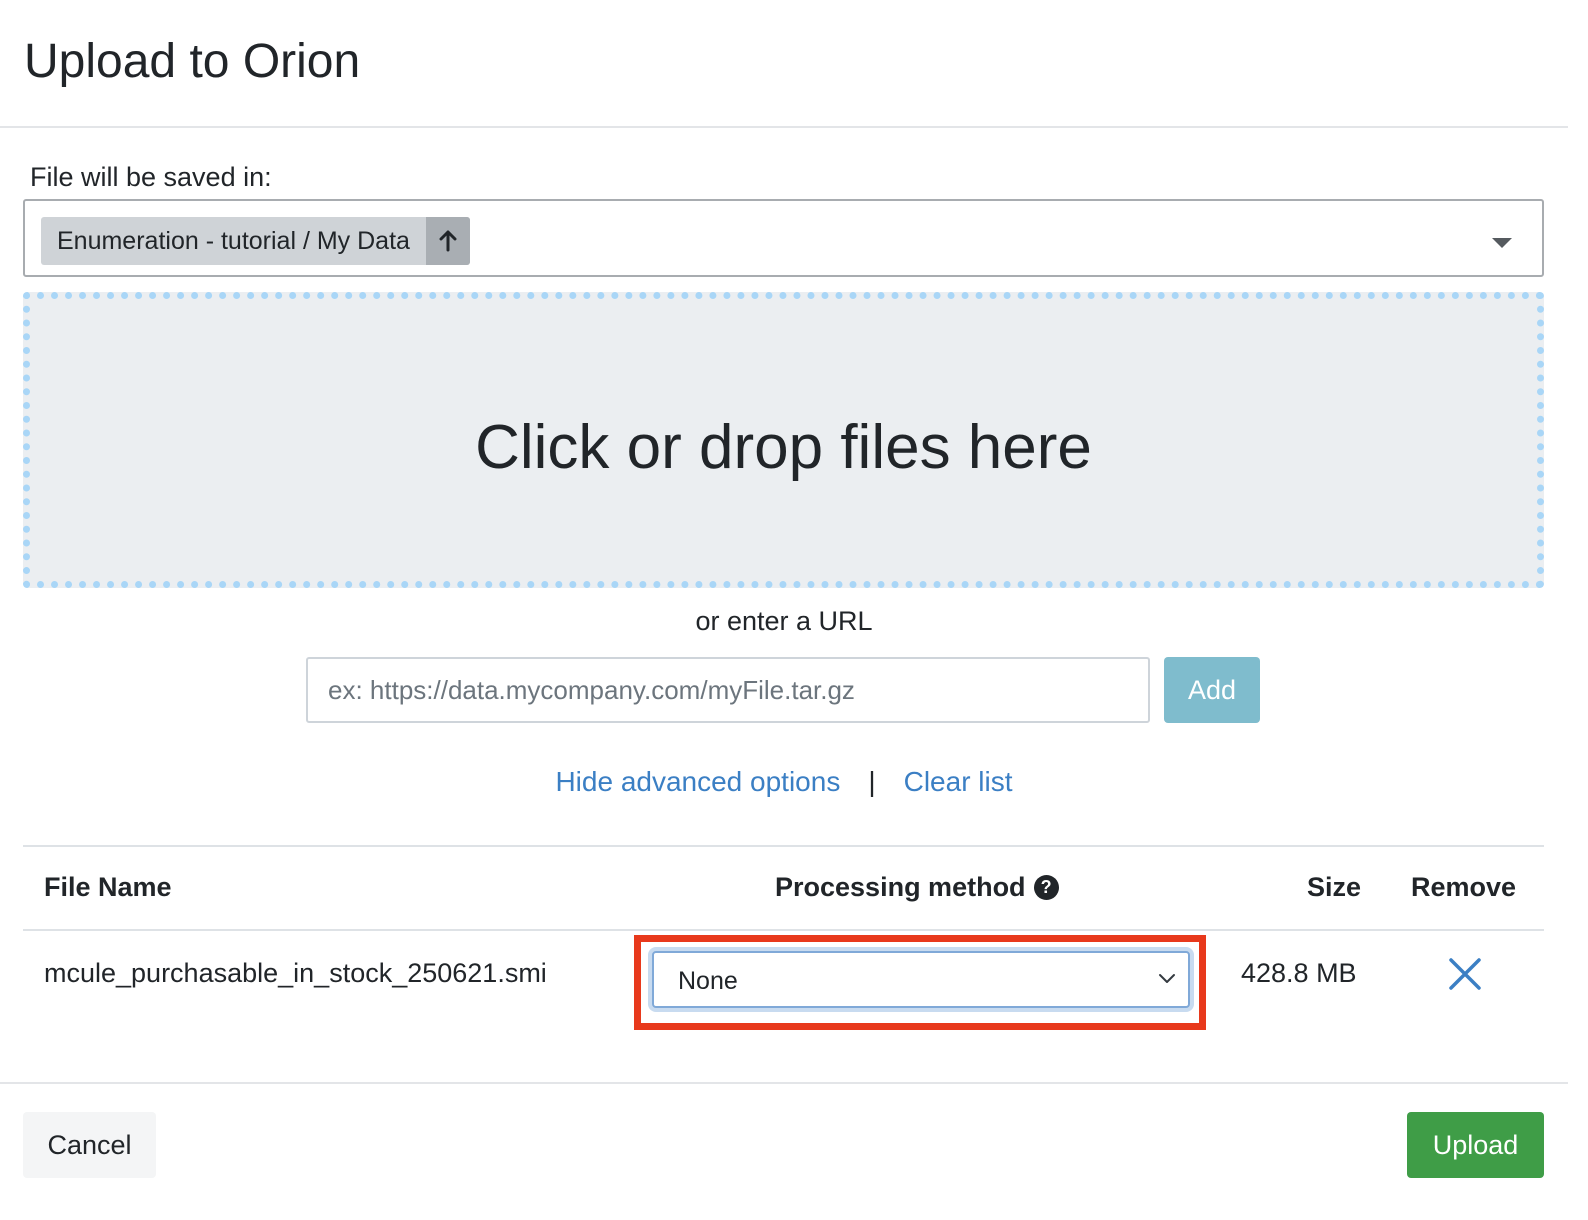 The width and height of the screenshot is (1588, 1220). Describe the element at coordinates (1046, 887) in the screenshot. I see `question-circle-icon: ?` at that location.